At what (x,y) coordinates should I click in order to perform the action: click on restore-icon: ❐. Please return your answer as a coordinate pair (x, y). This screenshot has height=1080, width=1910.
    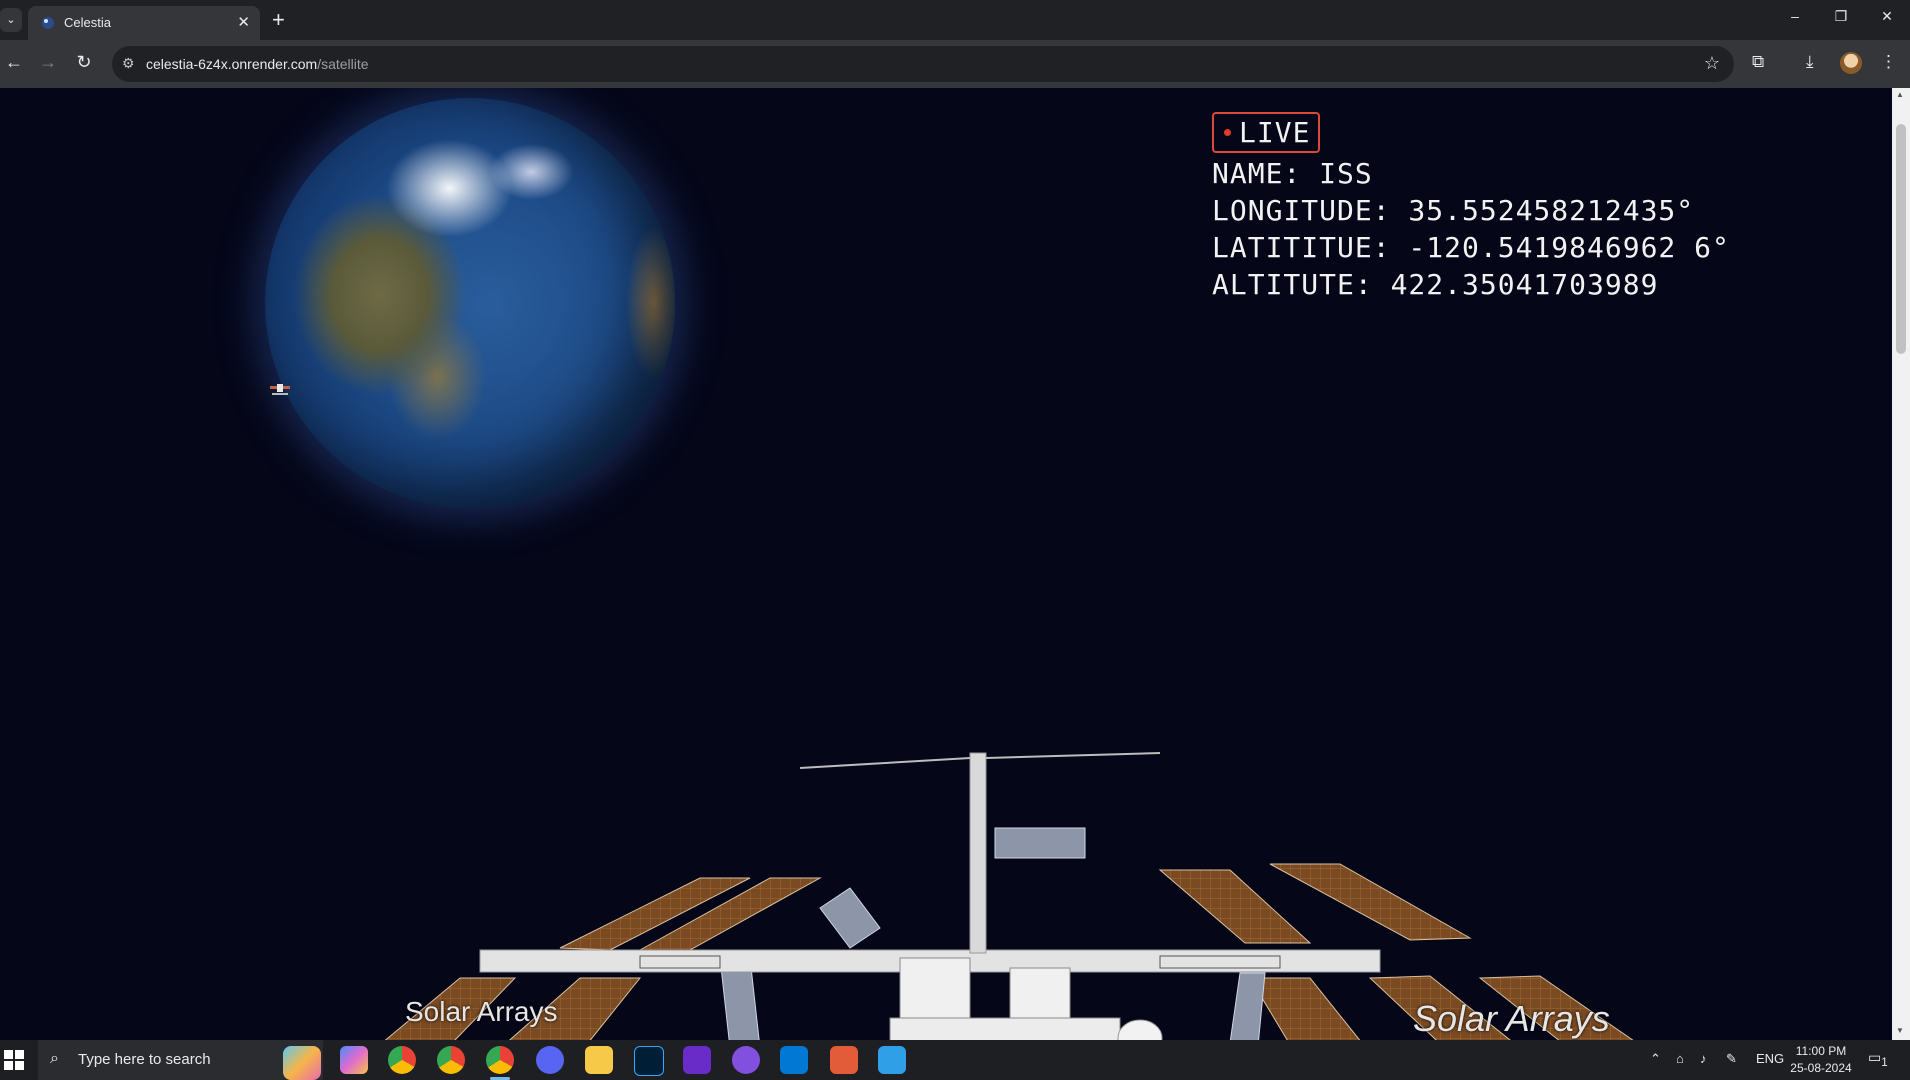
    Looking at the image, I should click on (1841, 16).